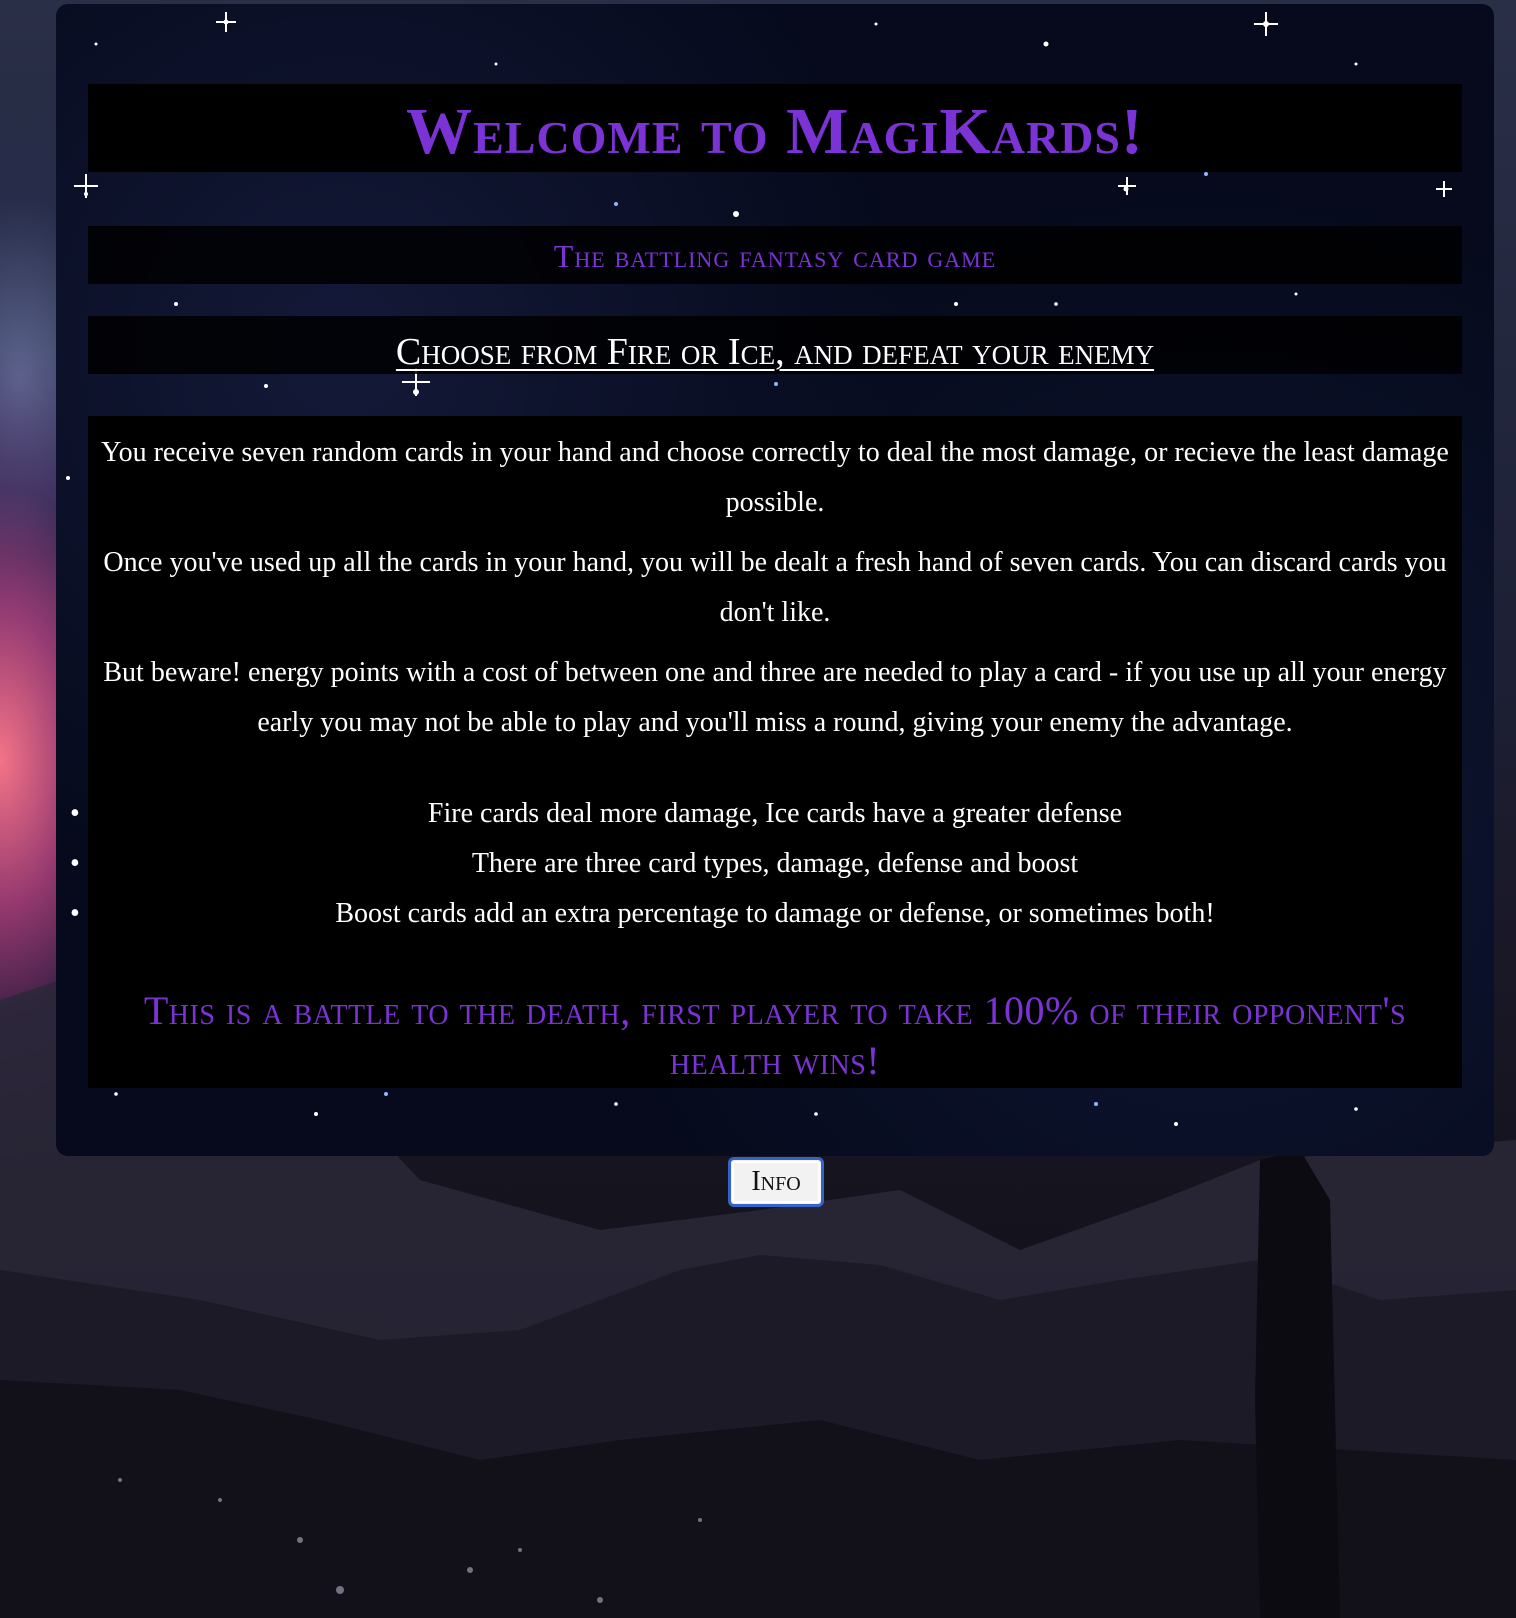 The image size is (1516, 1618). What do you see at coordinates (776, 1182) in the screenshot?
I see `info-button: Info` at bounding box center [776, 1182].